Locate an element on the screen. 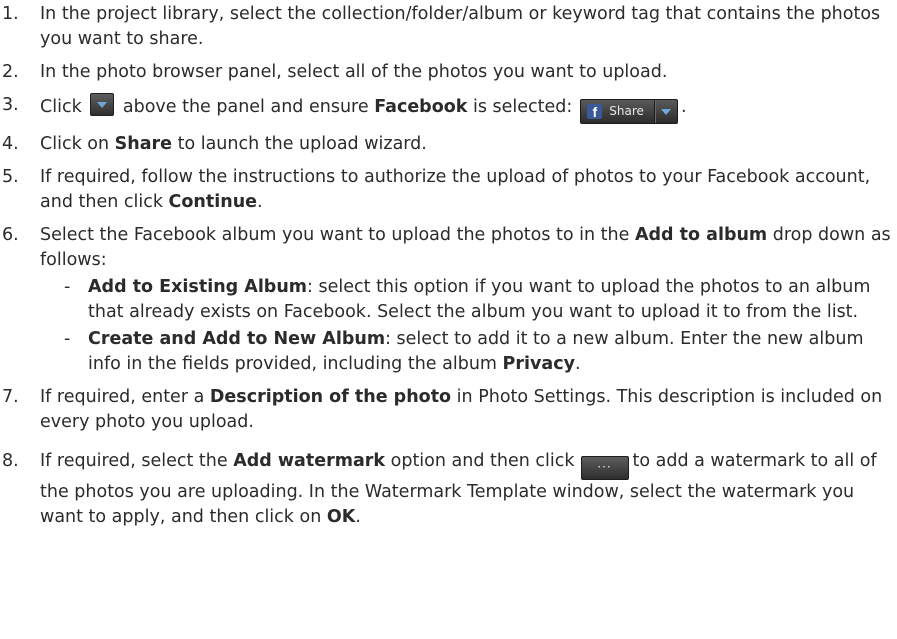 The image size is (897, 639). dropdown-arrow-icon is located at coordinates (102, 104).